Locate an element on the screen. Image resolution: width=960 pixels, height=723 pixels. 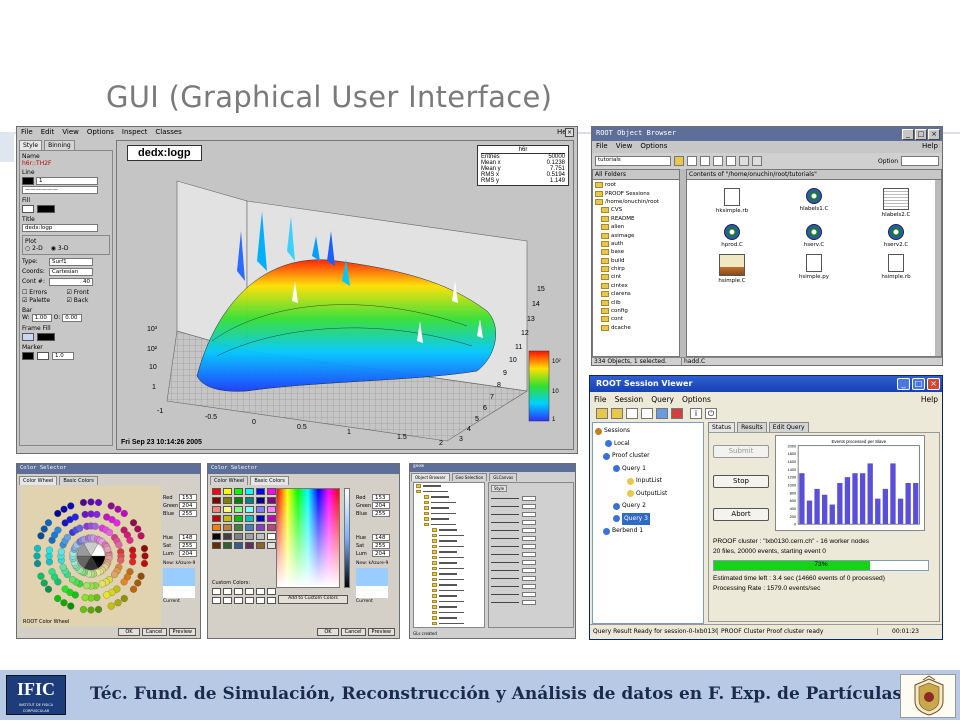
tab-object-browser: Object Browser is located at coordinates (430, 477).